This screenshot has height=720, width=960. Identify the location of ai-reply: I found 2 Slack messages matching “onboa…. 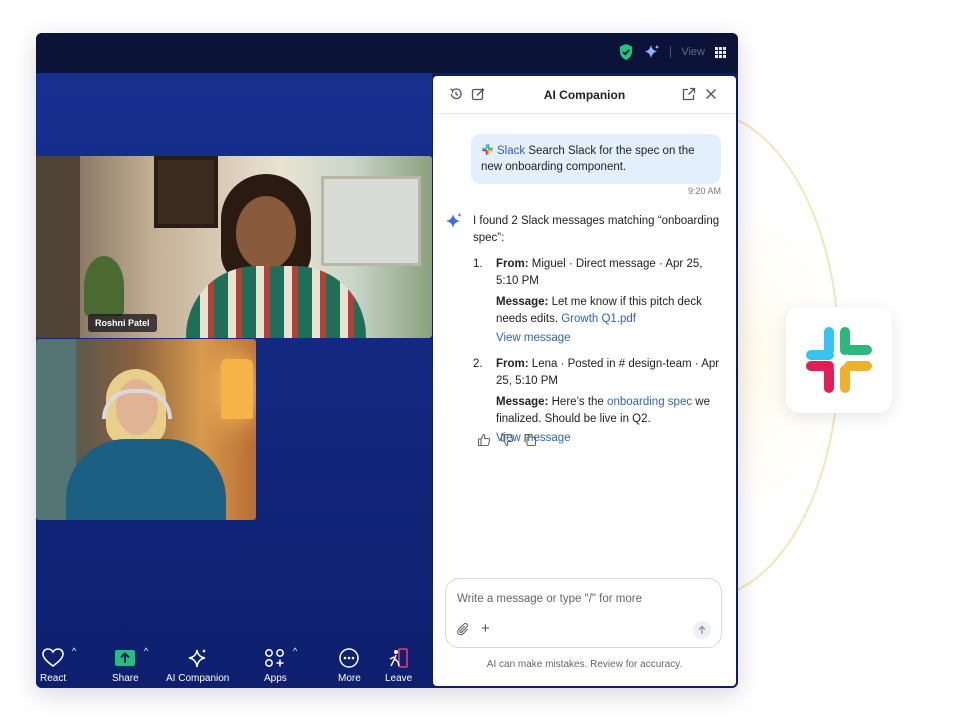
(598, 330).